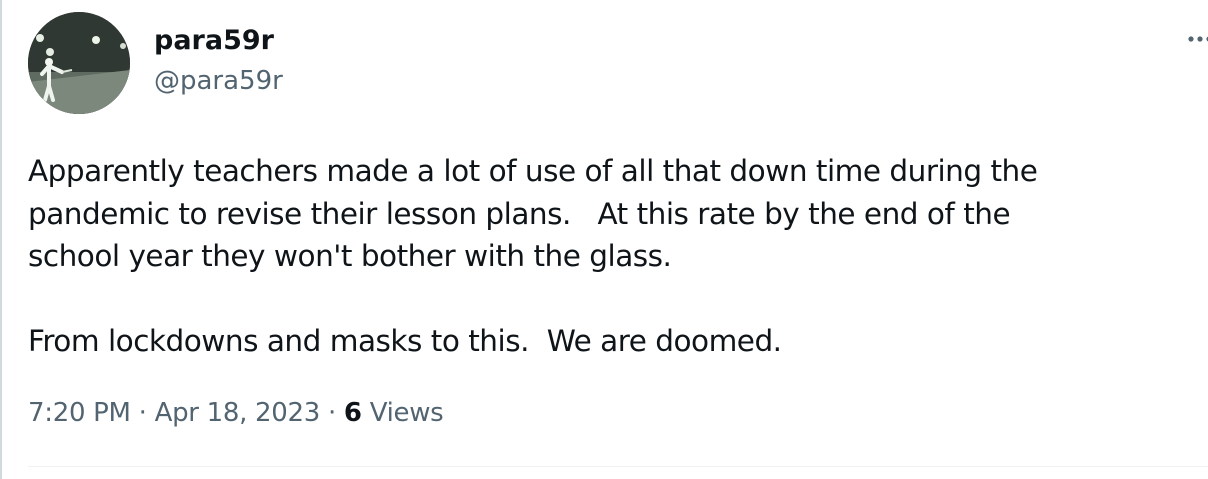 The width and height of the screenshot is (1208, 479). I want to click on views-label: Views, so click(406, 413).